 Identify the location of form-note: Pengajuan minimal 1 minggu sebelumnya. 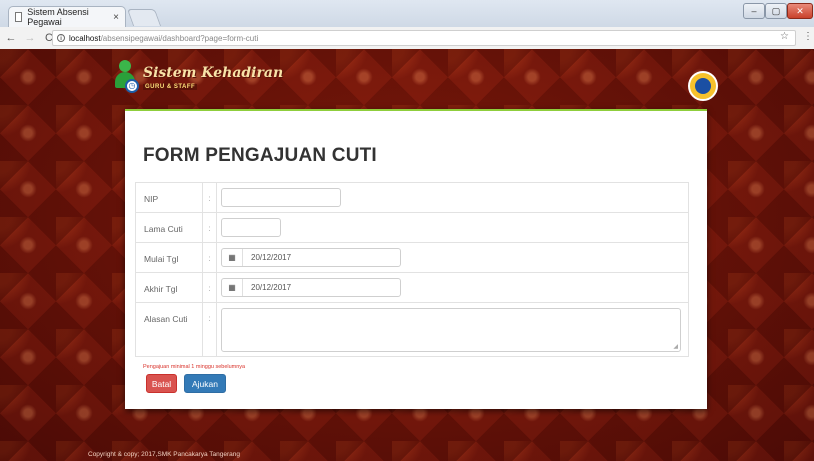
(194, 367).